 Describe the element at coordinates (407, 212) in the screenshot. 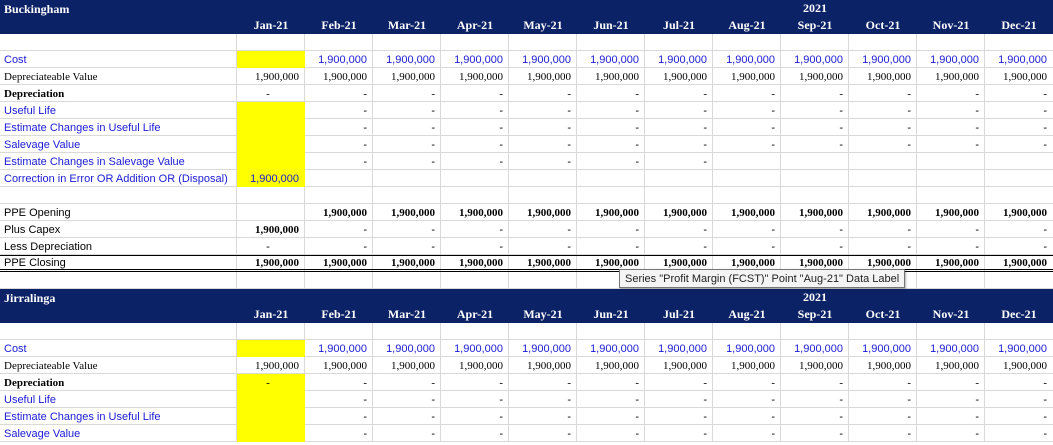

I see `value-cell-mar-21: 1,900,000` at that location.